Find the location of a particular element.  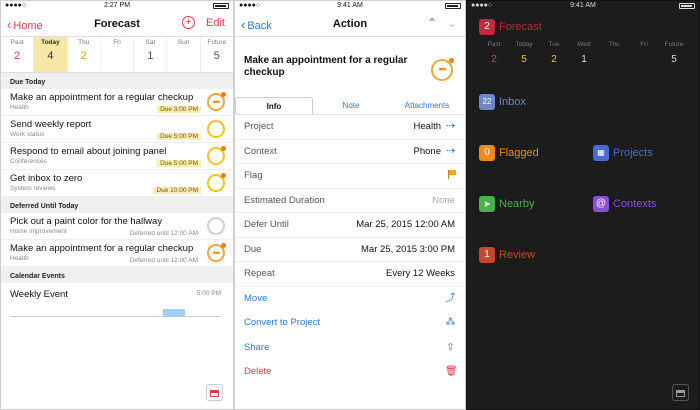

task-due: Due 5:00 PM is located at coordinates (179, 163).